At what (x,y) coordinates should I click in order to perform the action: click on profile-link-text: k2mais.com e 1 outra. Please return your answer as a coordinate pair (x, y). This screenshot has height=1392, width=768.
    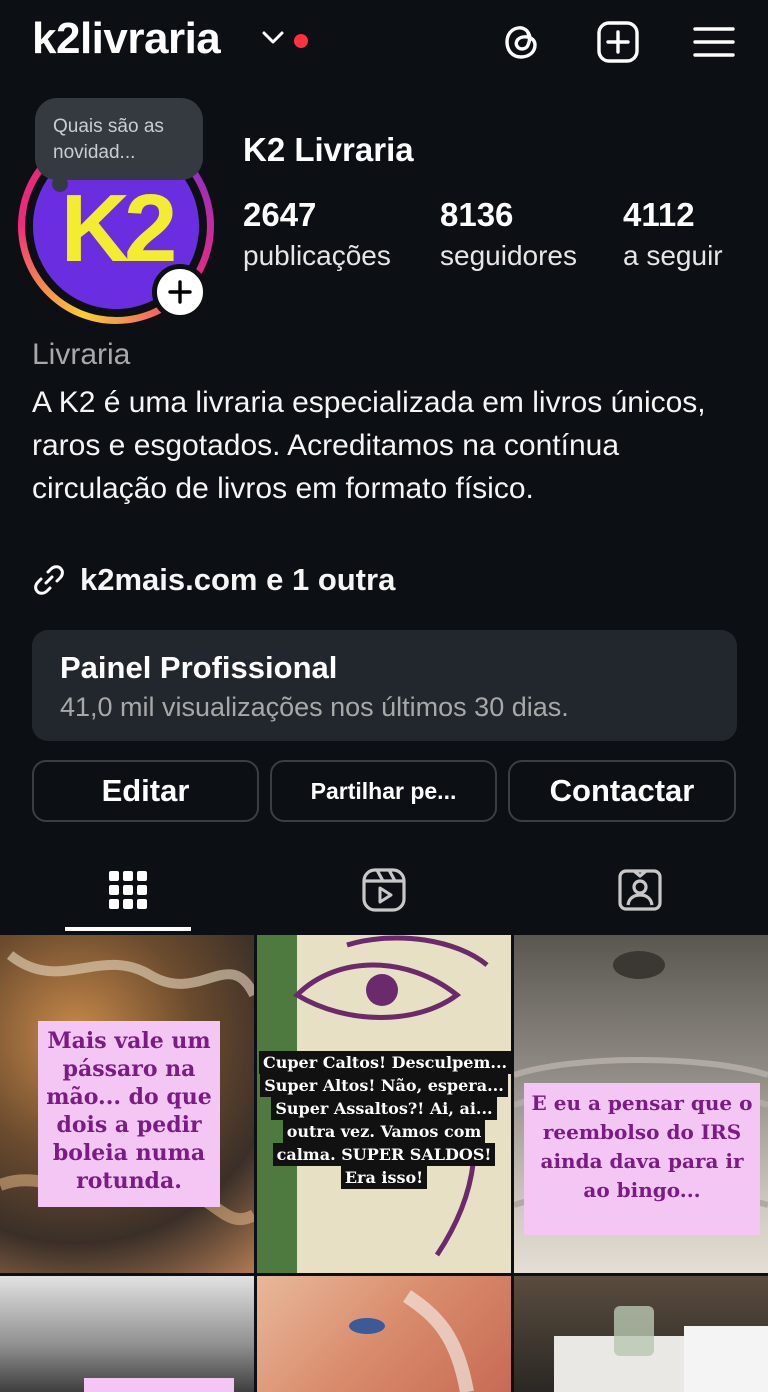
    Looking at the image, I should click on (238, 579).